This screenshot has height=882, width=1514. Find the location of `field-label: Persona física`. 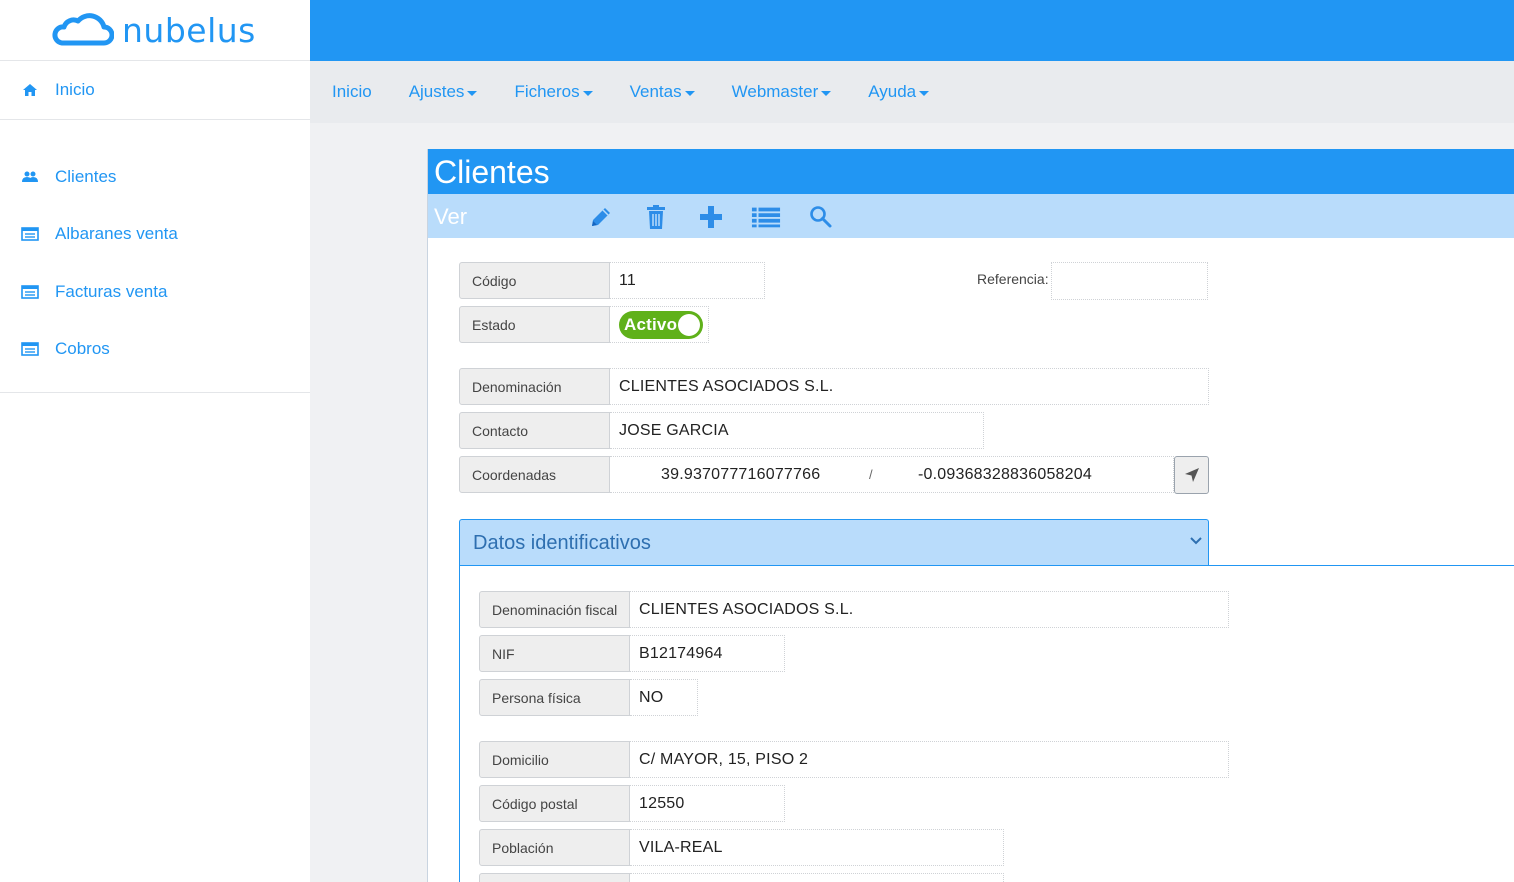

field-label: Persona física is located at coordinates (554, 697).